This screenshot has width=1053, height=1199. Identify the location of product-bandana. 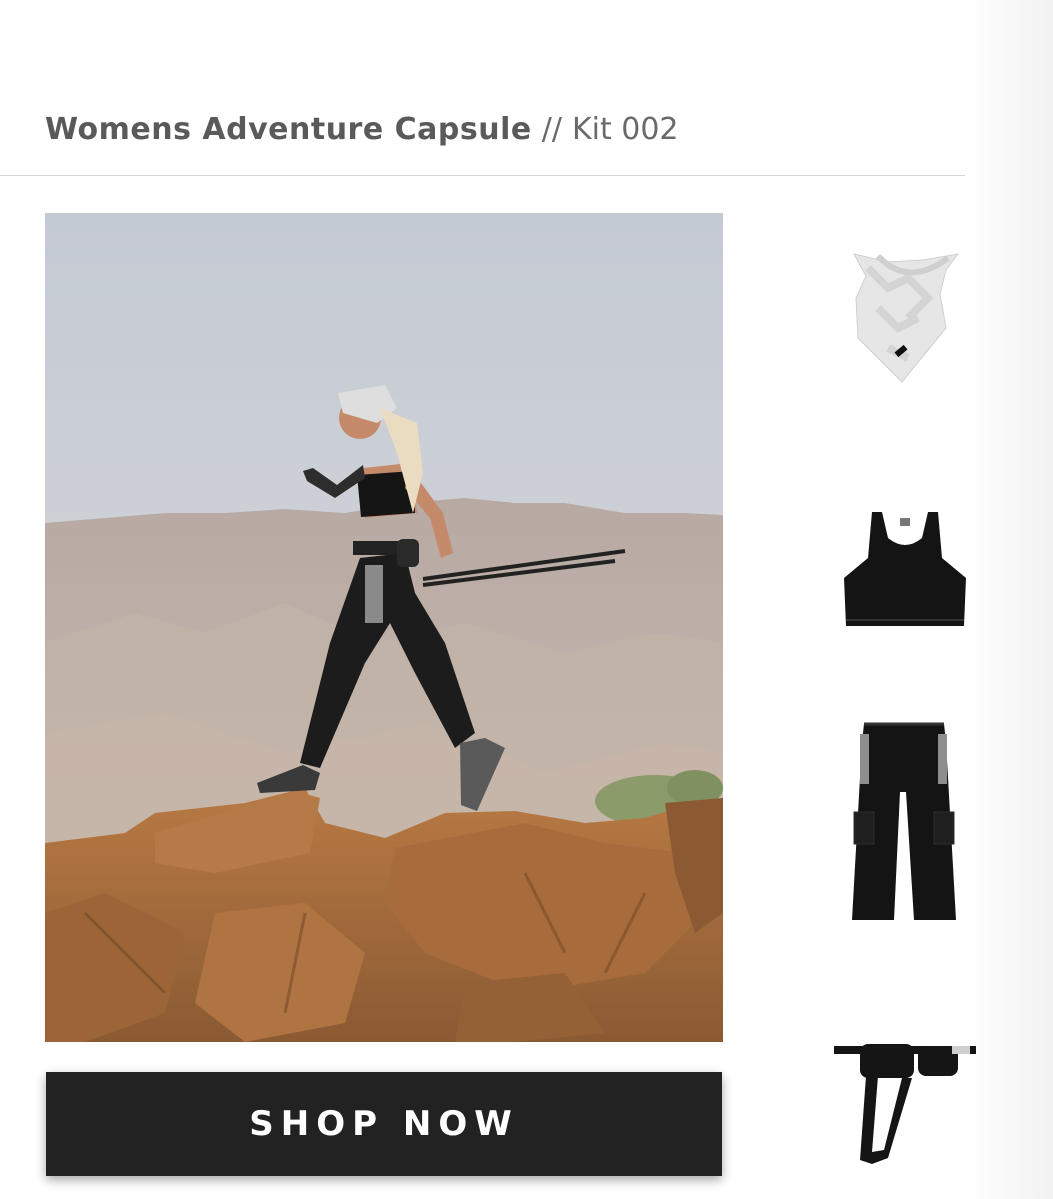
(905, 317).